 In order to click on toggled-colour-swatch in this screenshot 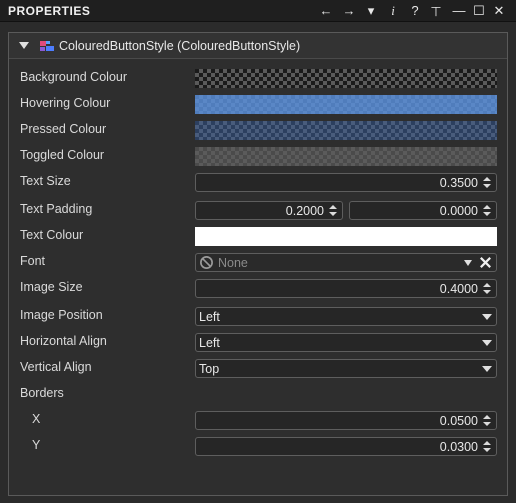, I will do `click(346, 156)`.